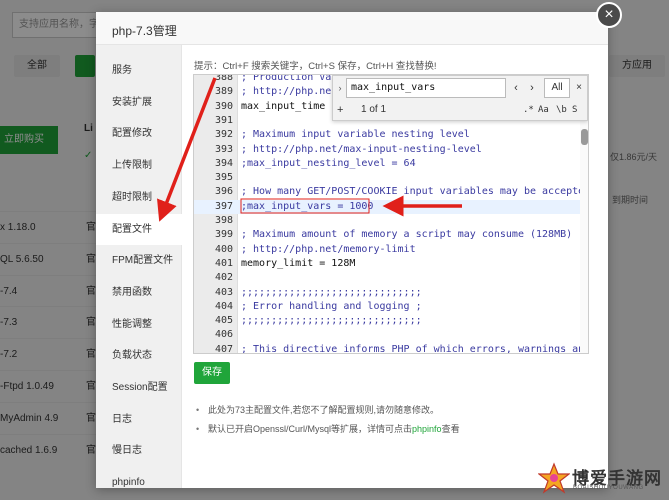  Describe the element at coordinates (286, 78) in the screenshot. I see `code-text: ; Production Va` at that location.